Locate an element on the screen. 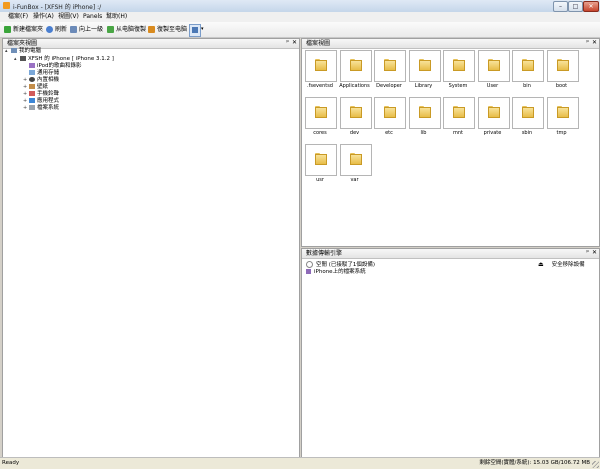 This screenshot has height=469, width=600. folder-label: boot is located at coordinates (561, 86).